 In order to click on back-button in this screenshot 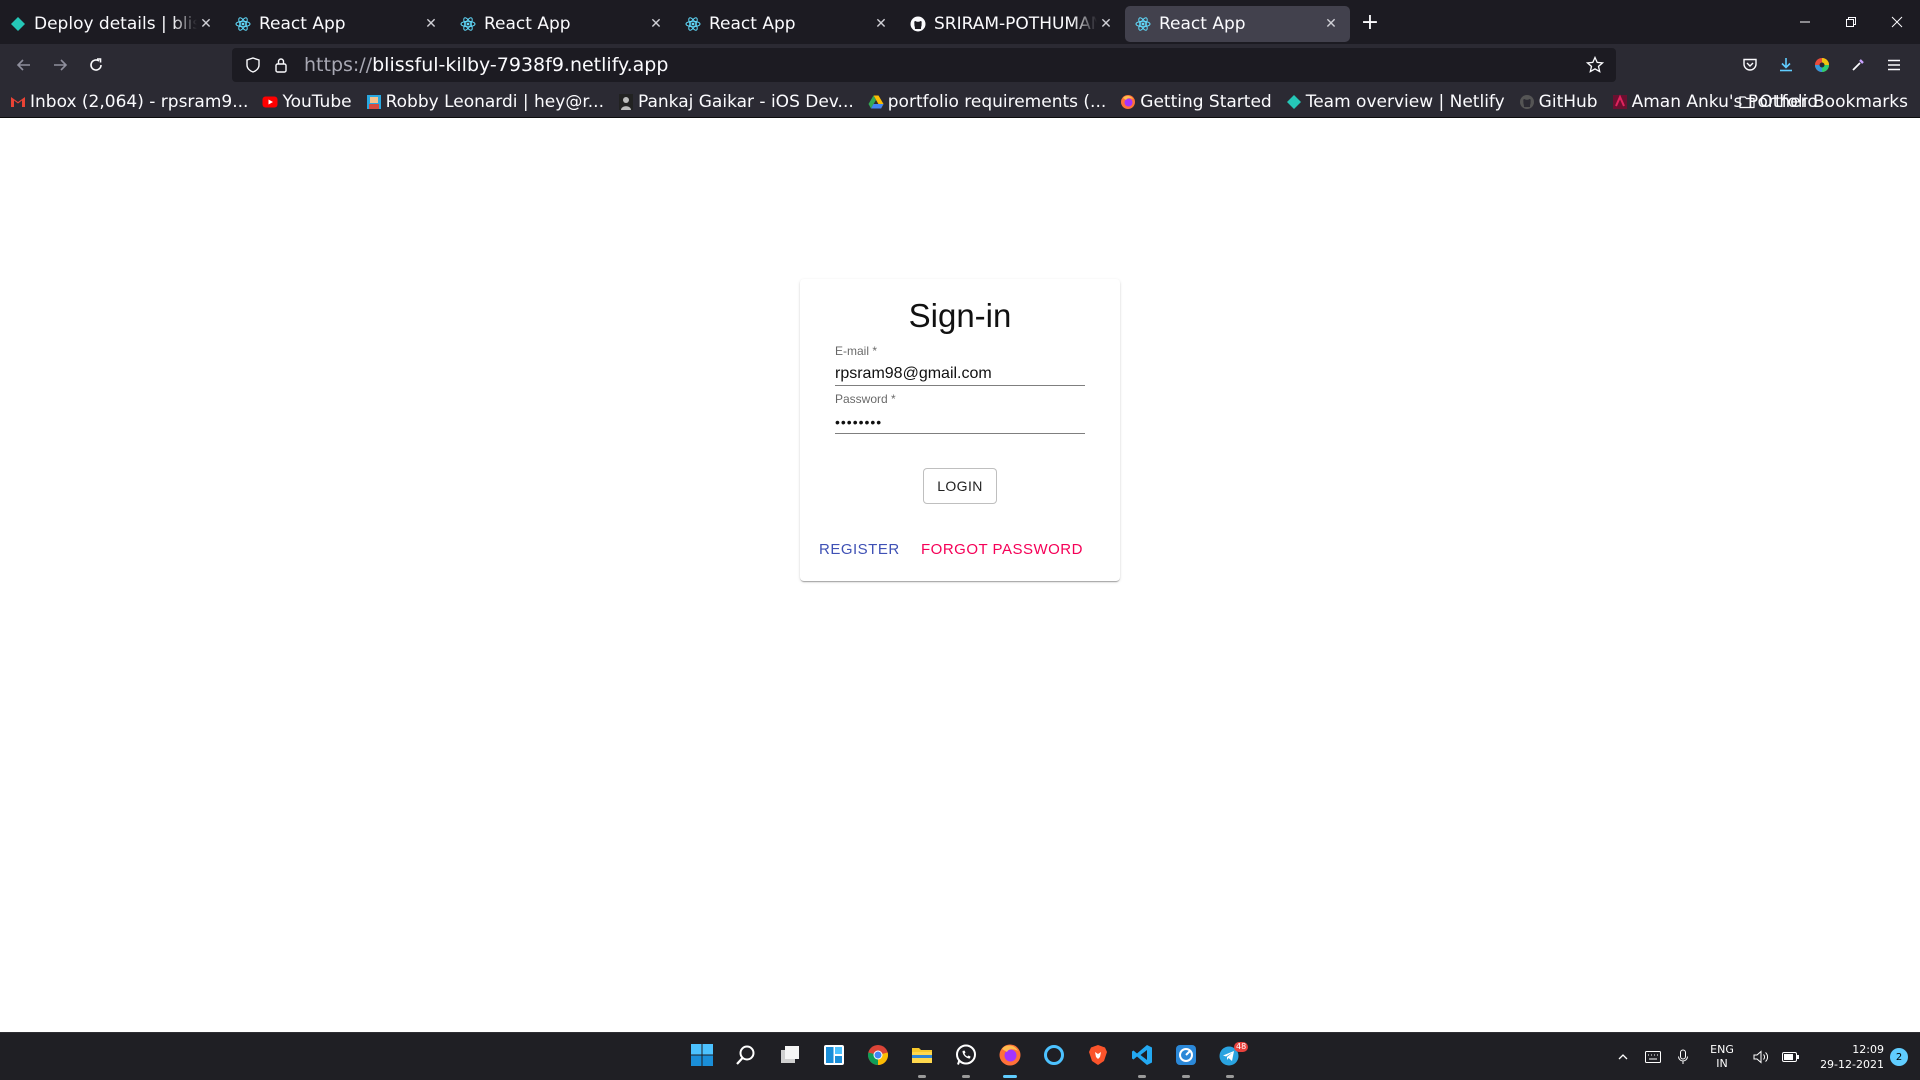, I will do `click(24, 65)`.